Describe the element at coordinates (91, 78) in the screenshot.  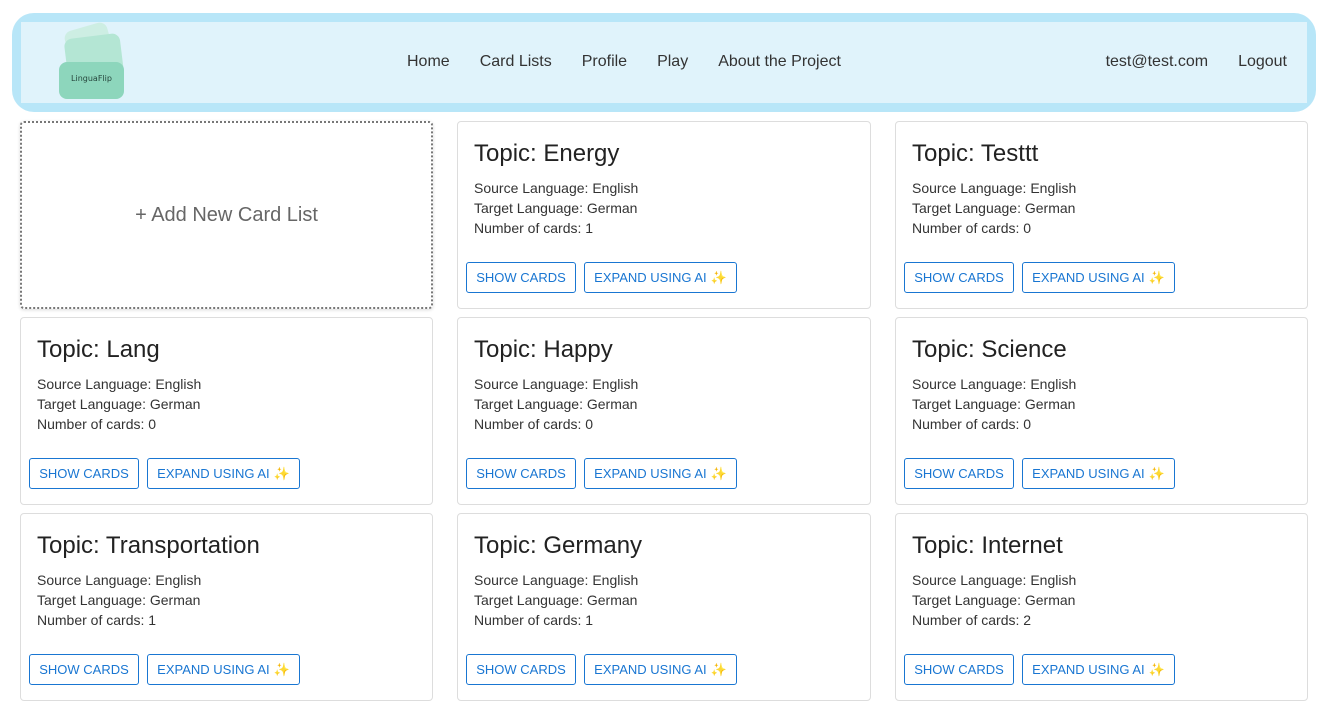
I see `logo-text: LinguaFlip` at that location.